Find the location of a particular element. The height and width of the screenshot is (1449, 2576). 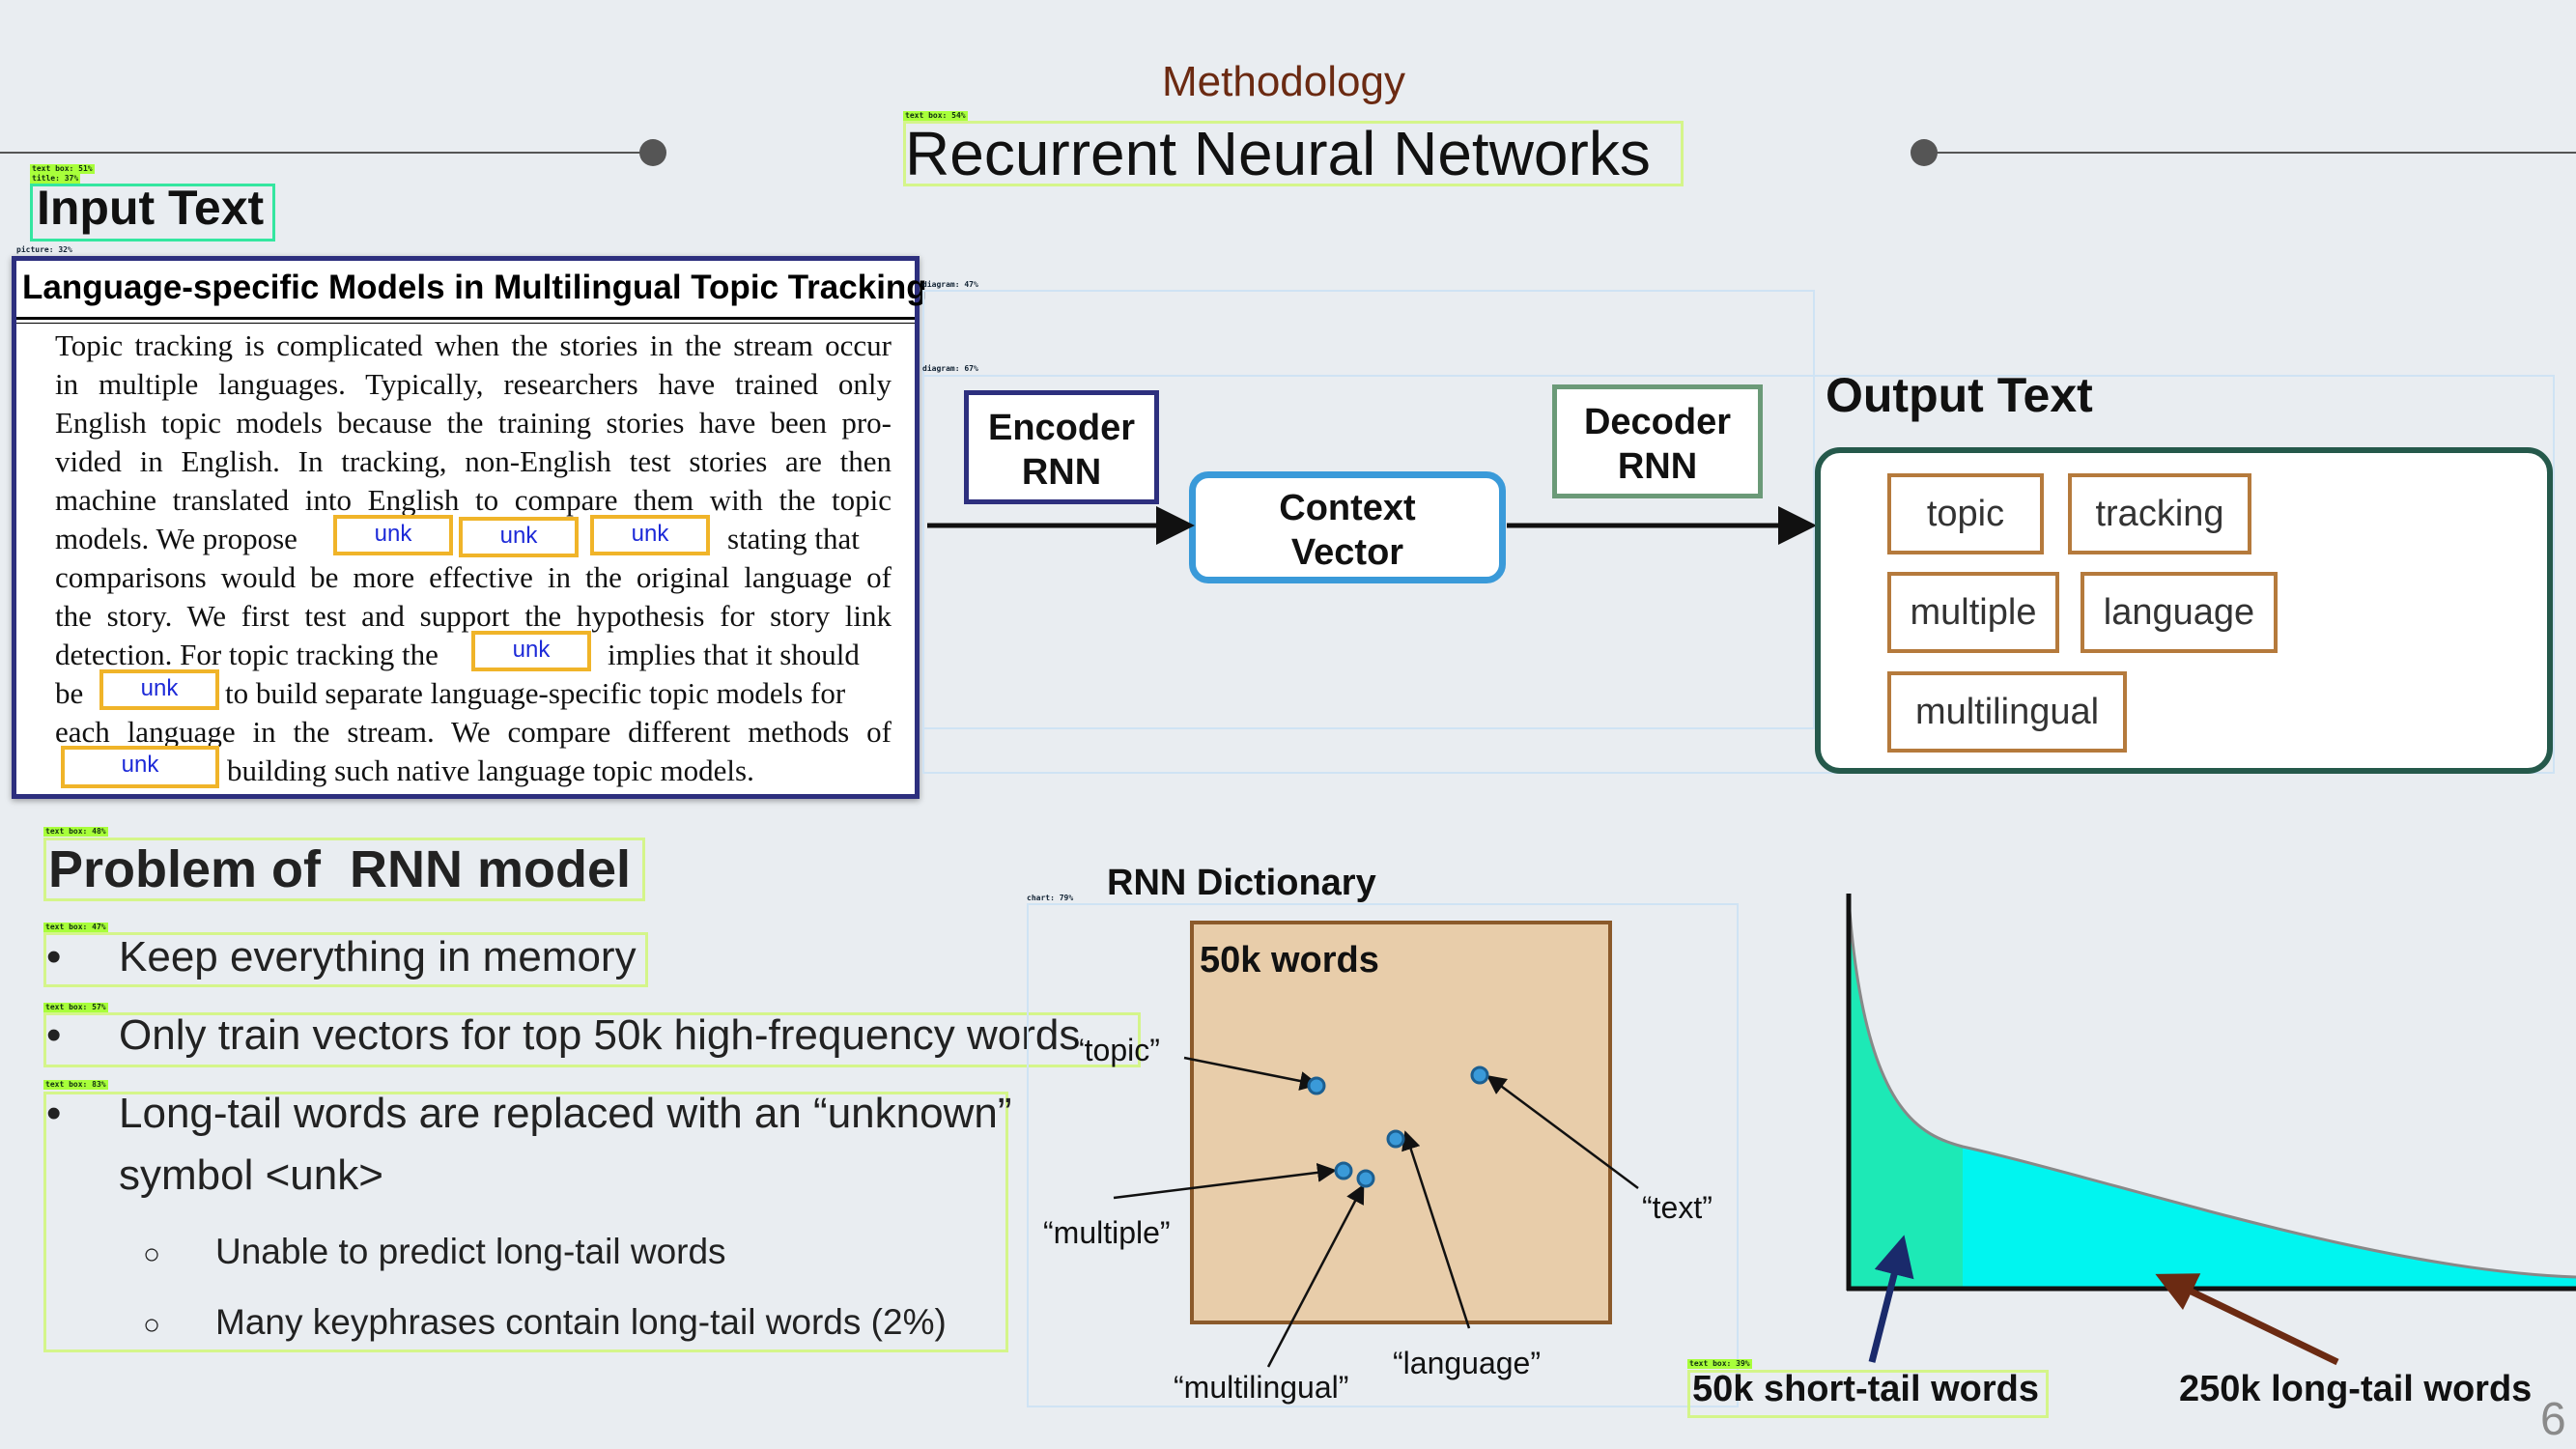

encoder-rnn-box: Encoder RNN is located at coordinates (1061, 447).